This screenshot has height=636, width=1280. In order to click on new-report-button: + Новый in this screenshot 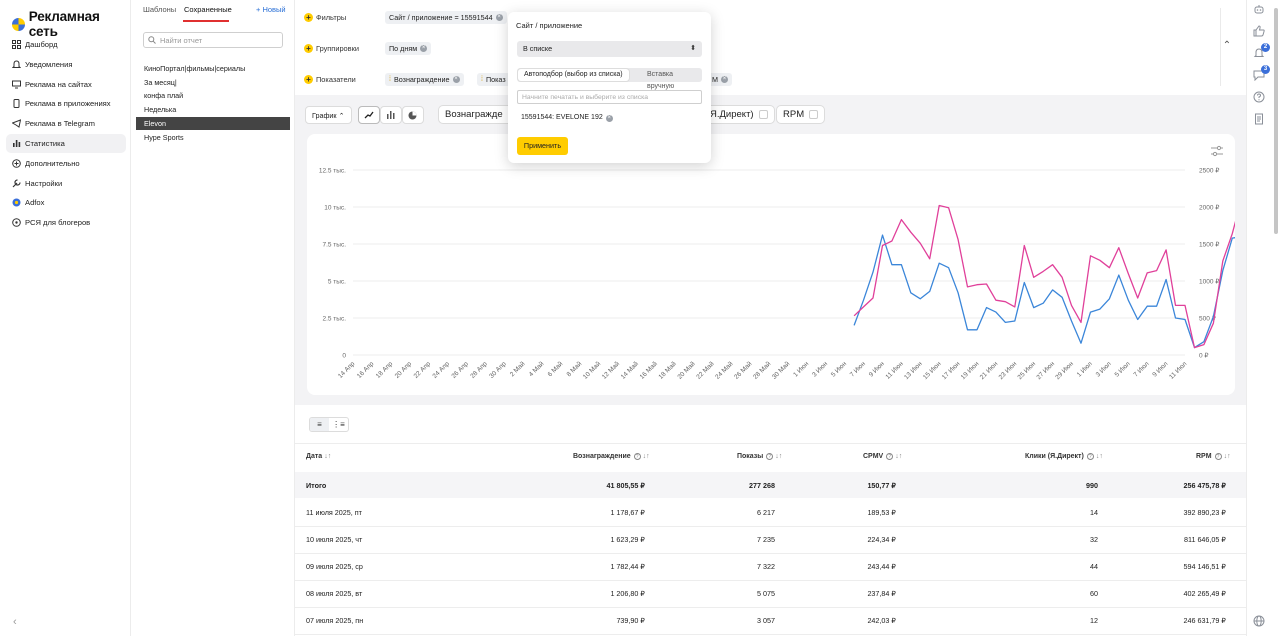, I will do `click(271, 9)`.